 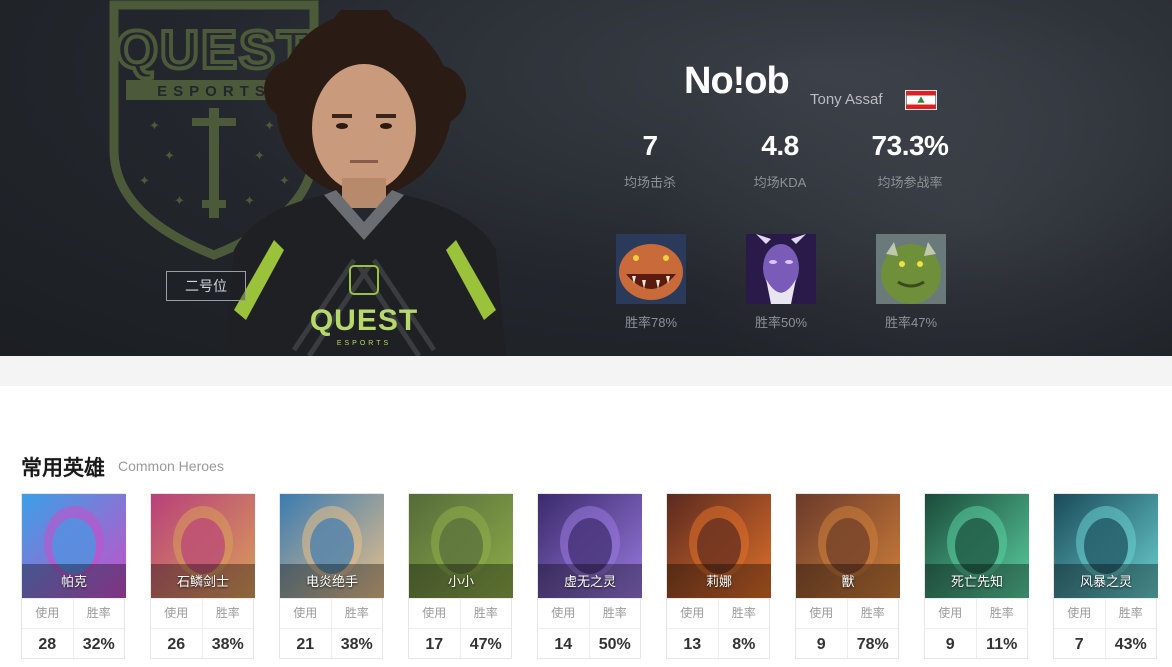 What do you see at coordinates (460, 581) in the screenshot?
I see `hero-name: 小小` at bounding box center [460, 581].